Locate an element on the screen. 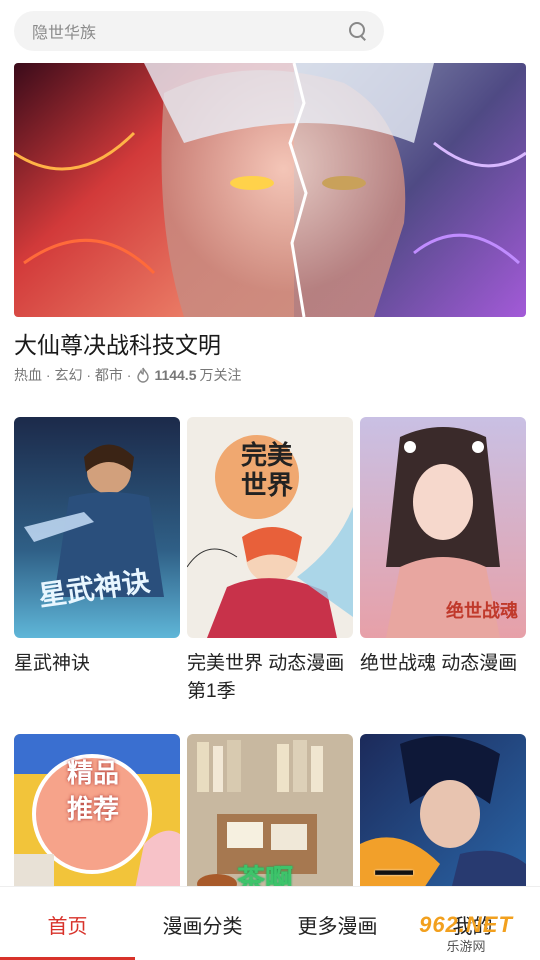  comic-cover: 完美世界 is located at coordinates (270, 527).